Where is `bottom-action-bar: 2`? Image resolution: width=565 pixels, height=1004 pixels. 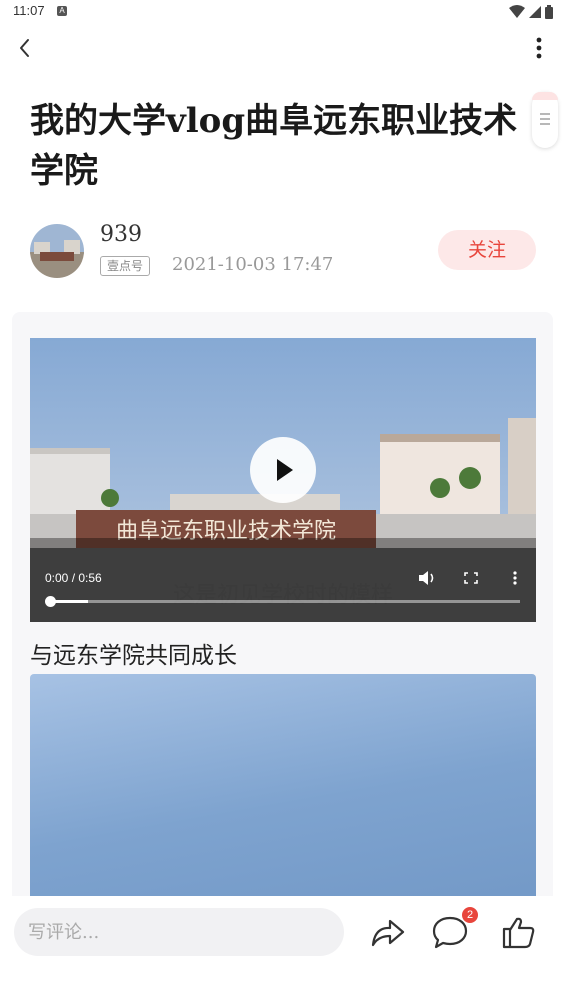
bottom-action-bar: 2 is located at coordinates (282, 950).